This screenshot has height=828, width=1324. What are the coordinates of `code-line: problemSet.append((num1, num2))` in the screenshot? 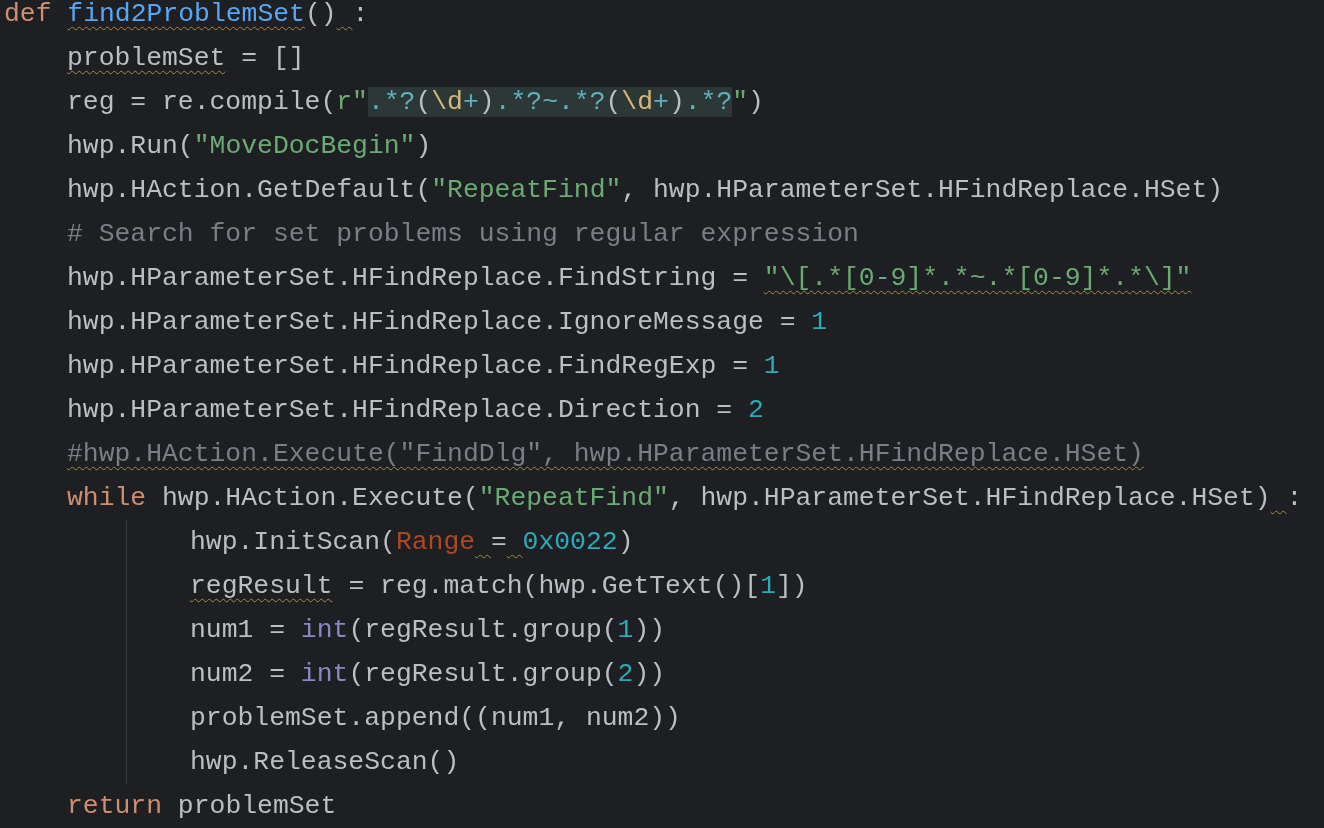 It's located at (435, 718).